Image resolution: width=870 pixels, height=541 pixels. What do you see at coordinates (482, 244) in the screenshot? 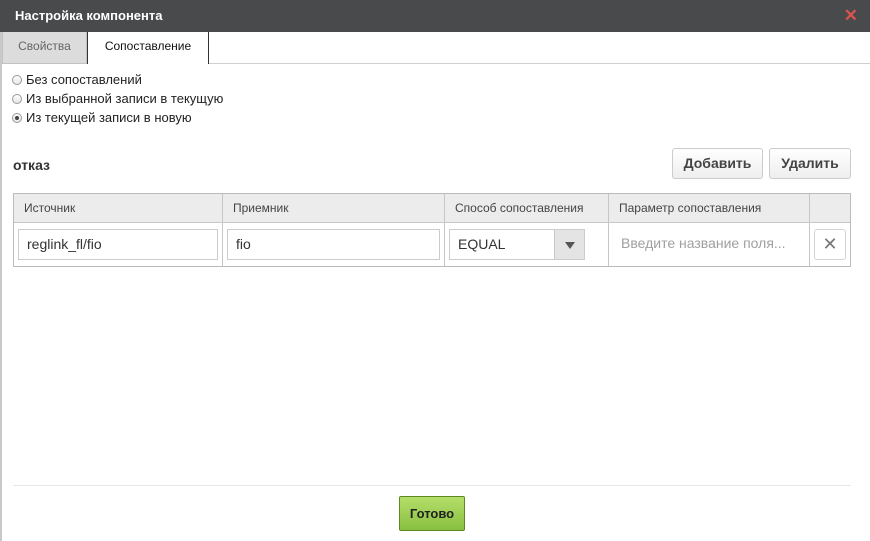
I see `method-select-value: EQUAL` at bounding box center [482, 244].